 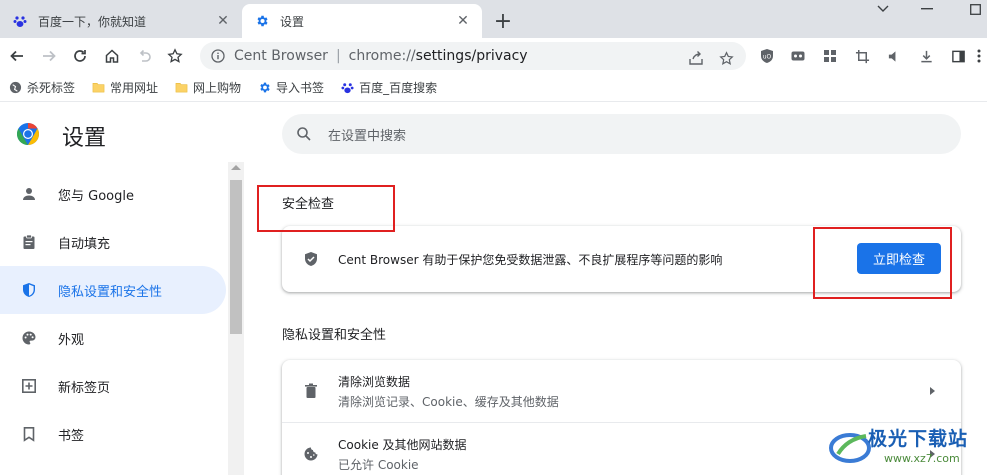 I want to click on bookmarks-bar: 杀死标签 常用网址 网上购物 导入书签 百度_百度搜索, so click(x=493, y=88).